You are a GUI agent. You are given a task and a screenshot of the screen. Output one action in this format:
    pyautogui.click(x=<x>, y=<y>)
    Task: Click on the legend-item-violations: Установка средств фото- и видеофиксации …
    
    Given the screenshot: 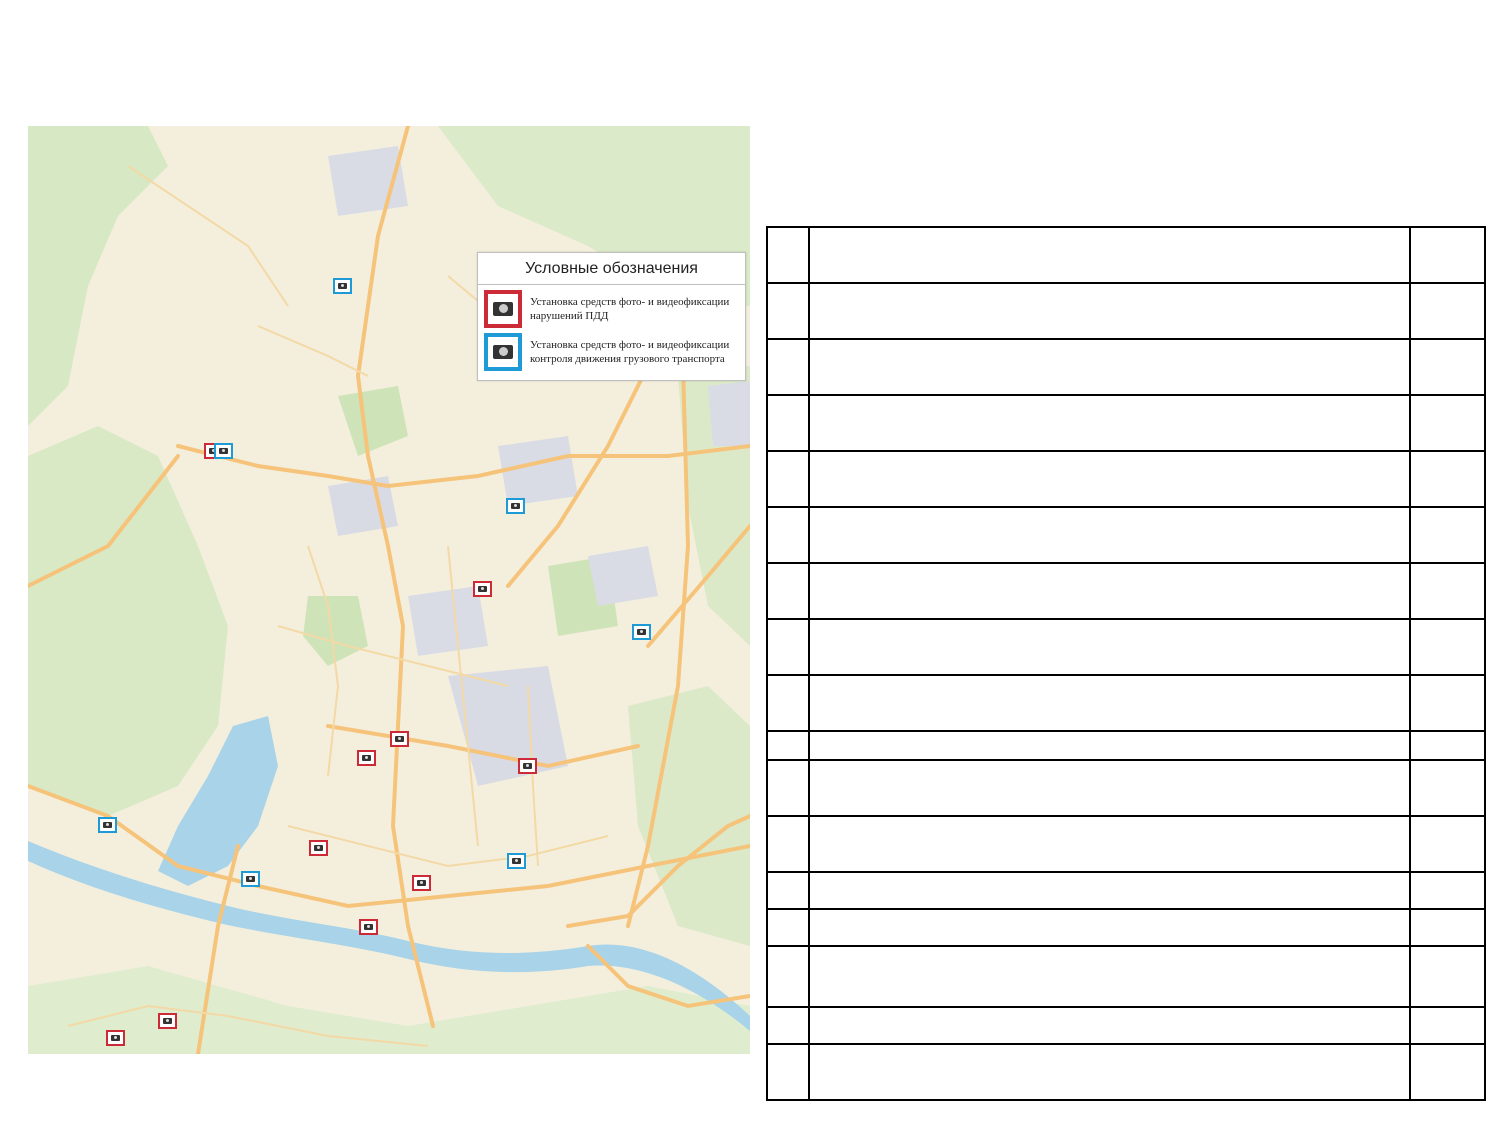 What is the action you would take?
    pyautogui.click(x=609, y=309)
    